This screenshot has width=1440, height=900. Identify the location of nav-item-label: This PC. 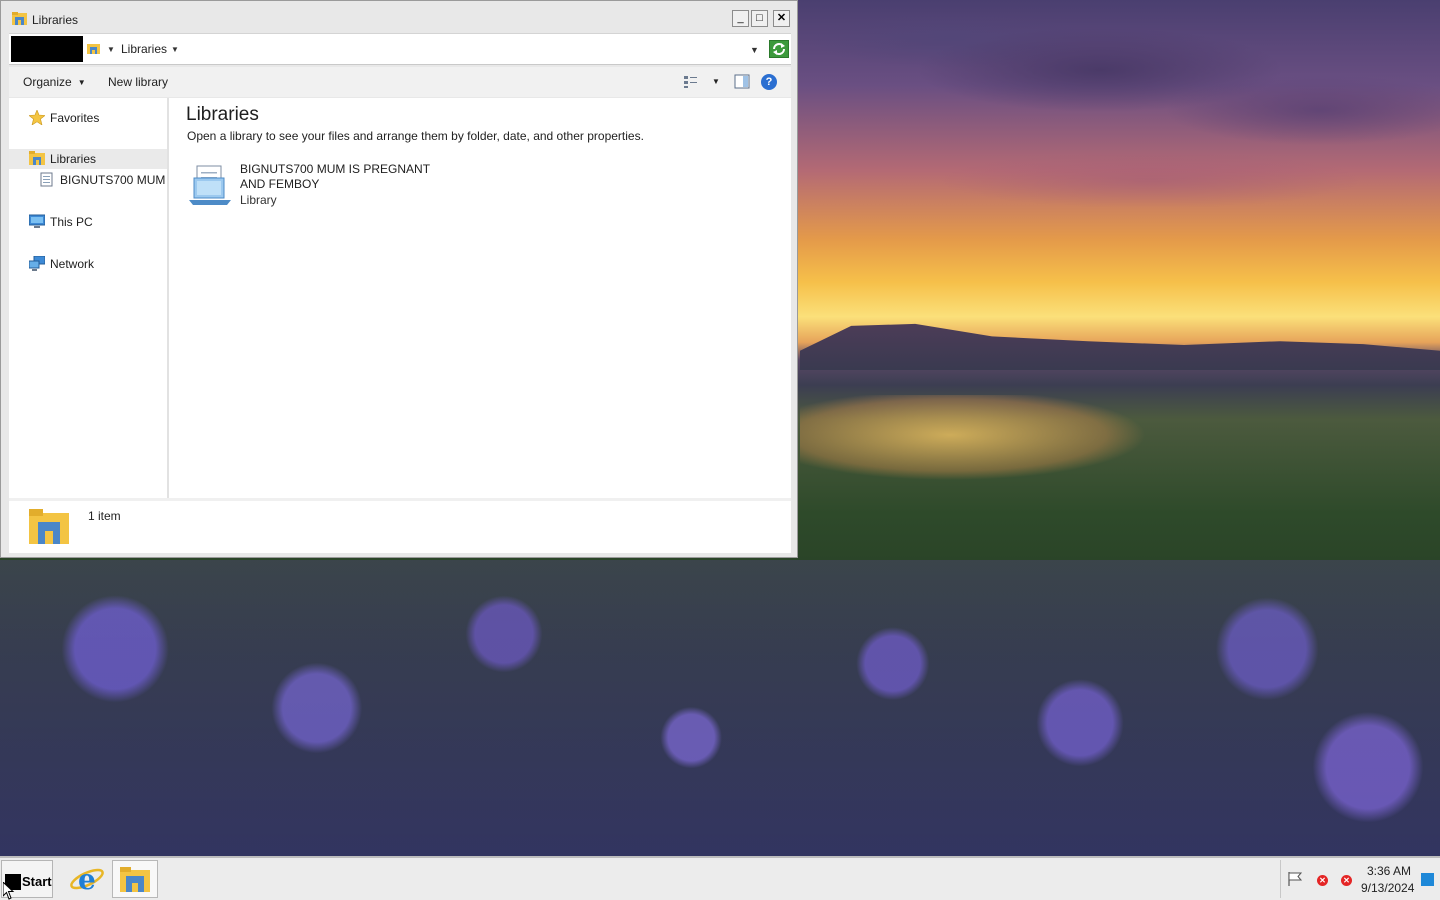
(71, 222).